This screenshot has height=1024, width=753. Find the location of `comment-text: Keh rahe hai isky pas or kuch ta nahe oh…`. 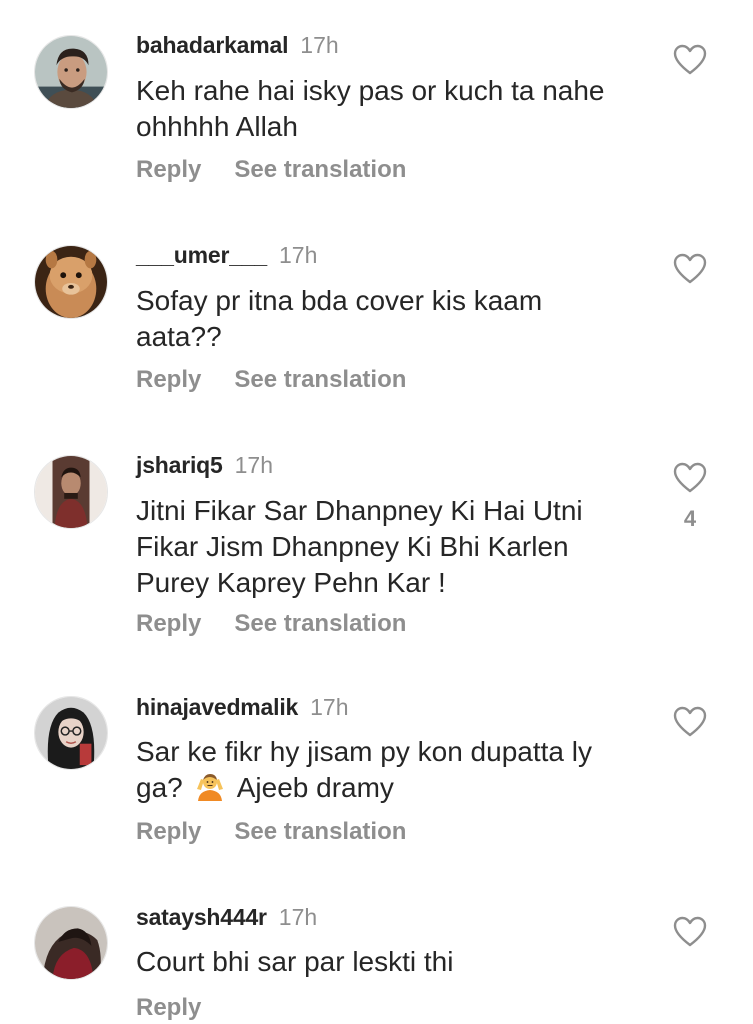

comment-text: Keh rahe hai isky pas or kuch ta nahe oh… is located at coordinates (391, 109).